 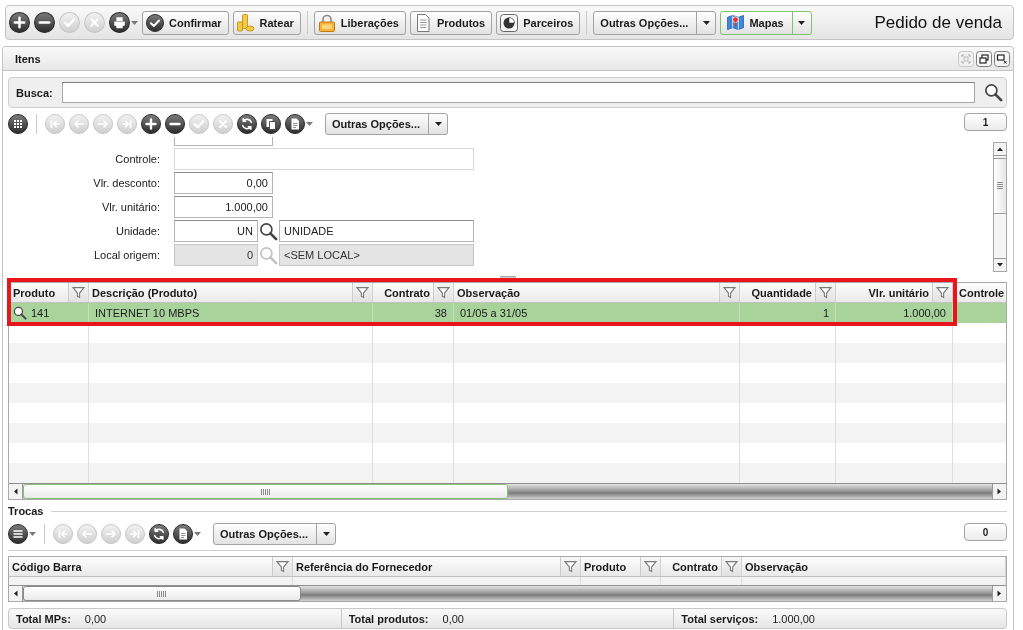 I want to click on splitter-handle, so click(x=507, y=277).